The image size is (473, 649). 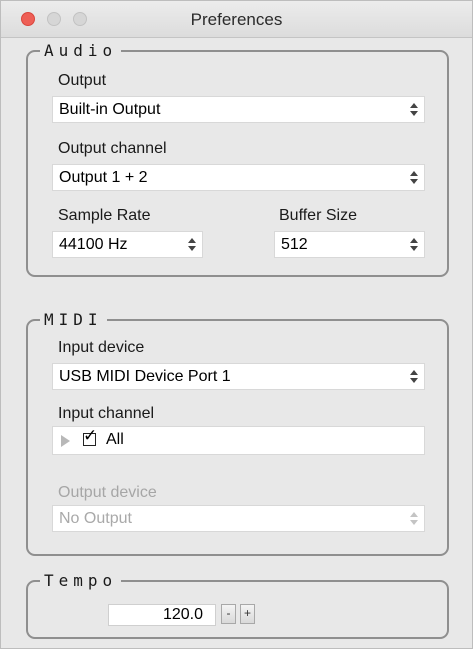 I want to click on output-popup: Built-in Output, so click(x=238, y=109).